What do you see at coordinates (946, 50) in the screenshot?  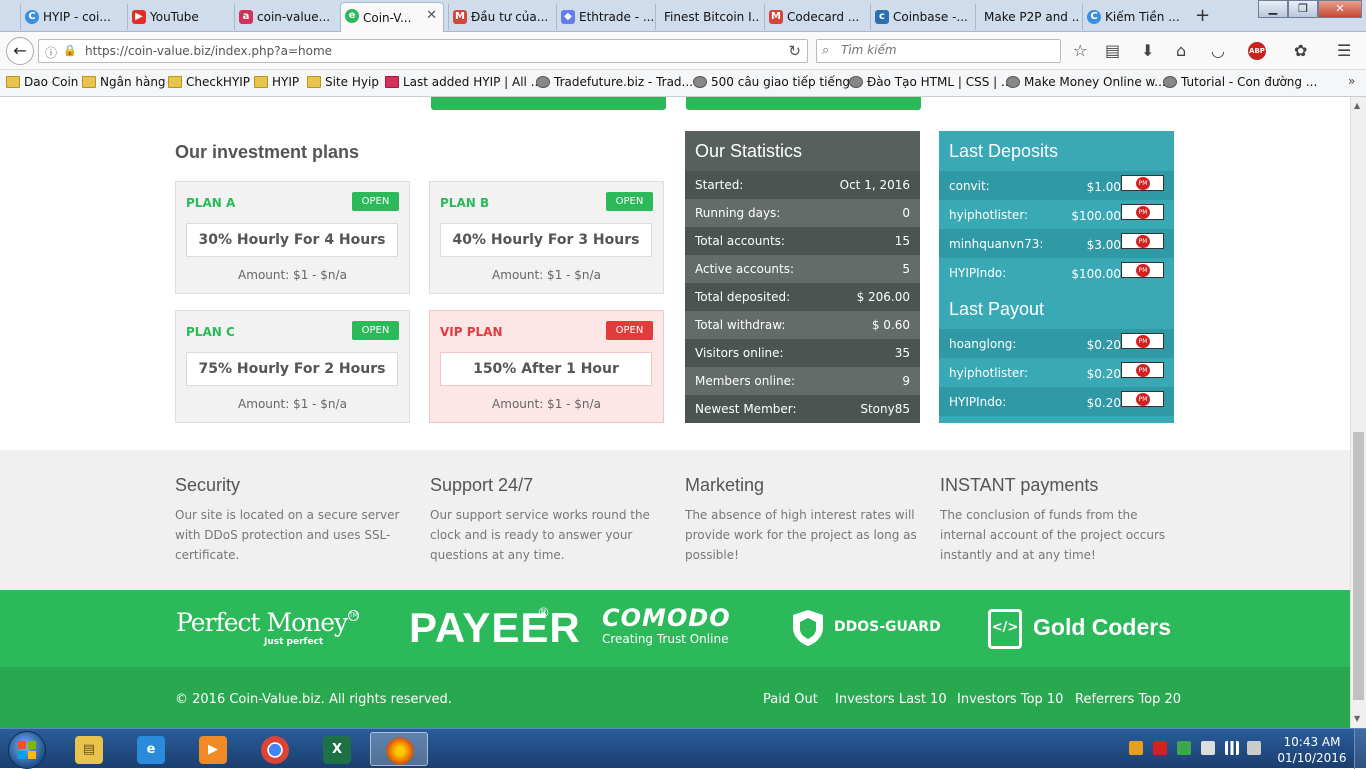 I see `search-input` at bounding box center [946, 50].